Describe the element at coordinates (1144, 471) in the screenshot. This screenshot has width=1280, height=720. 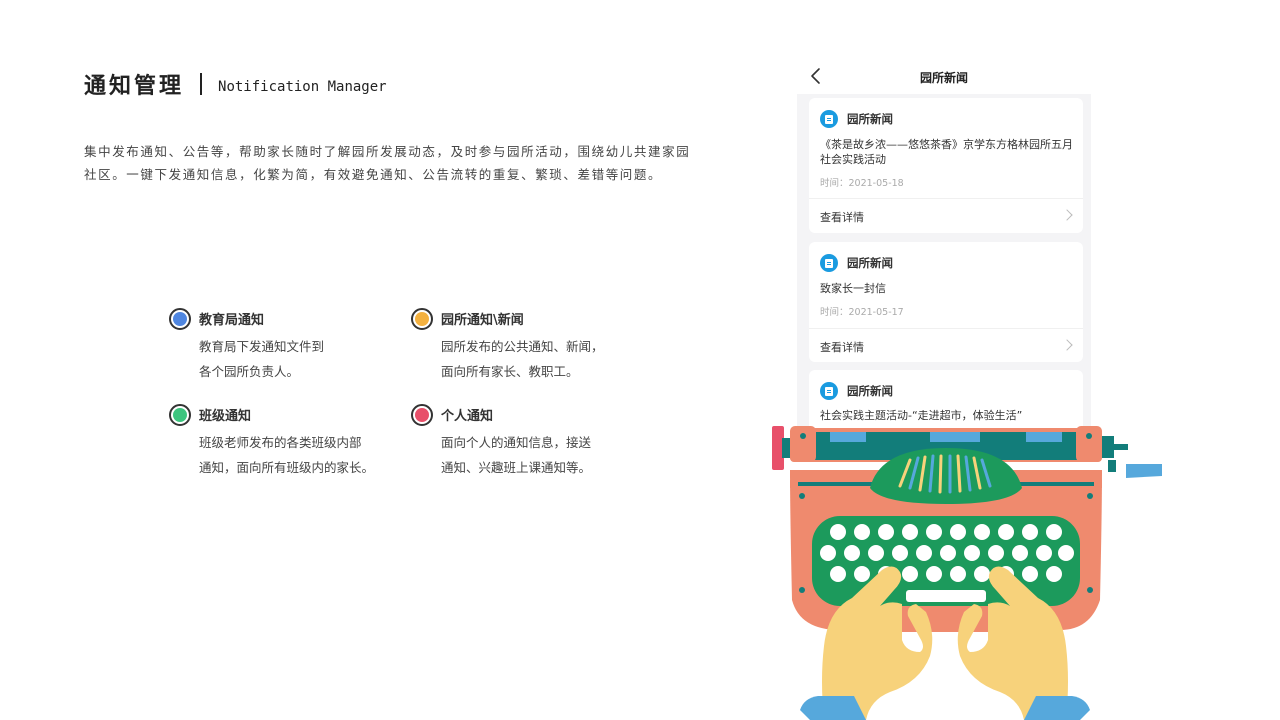
I see `crank-handle-icon` at that location.